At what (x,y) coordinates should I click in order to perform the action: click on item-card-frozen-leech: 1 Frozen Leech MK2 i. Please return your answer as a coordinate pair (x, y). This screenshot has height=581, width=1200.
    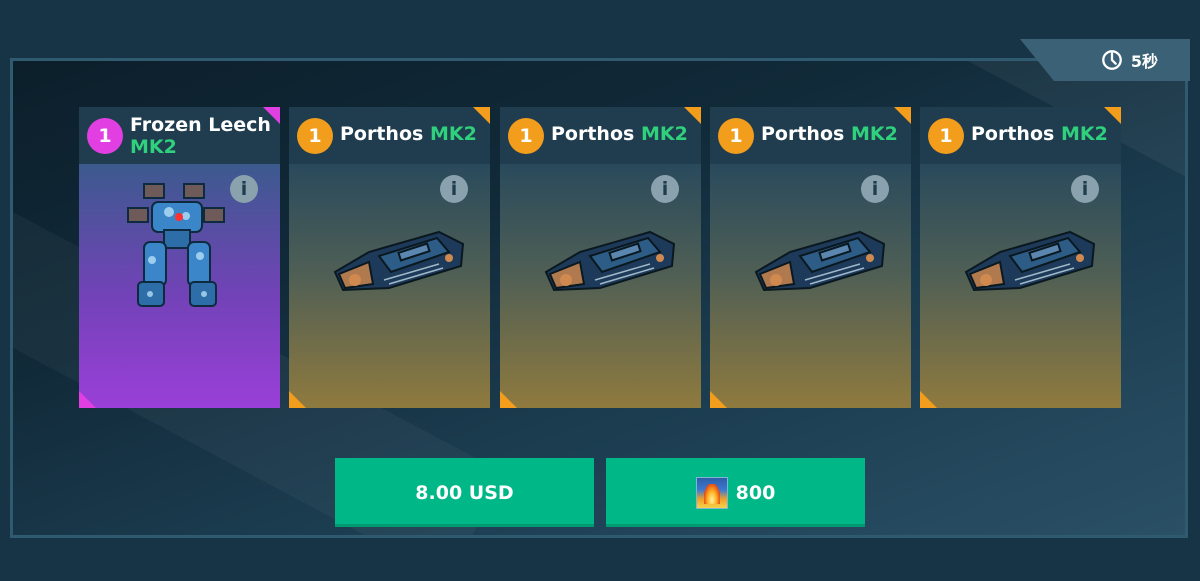
    Looking at the image, I should click on (179, 257).